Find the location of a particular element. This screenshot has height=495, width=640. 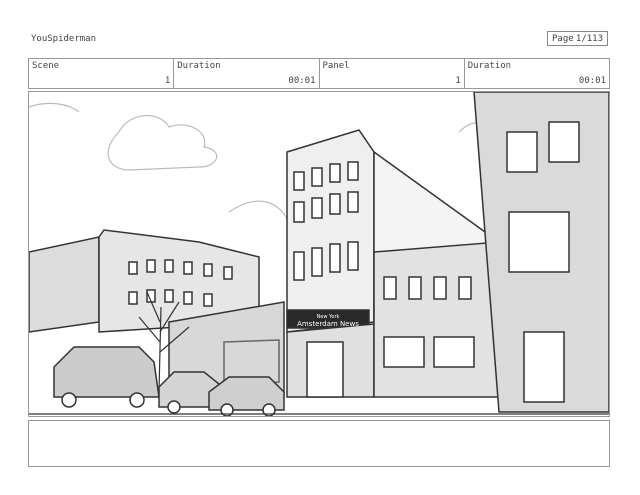

scene-duration-label: Duration is located at coordinates (199, 66).